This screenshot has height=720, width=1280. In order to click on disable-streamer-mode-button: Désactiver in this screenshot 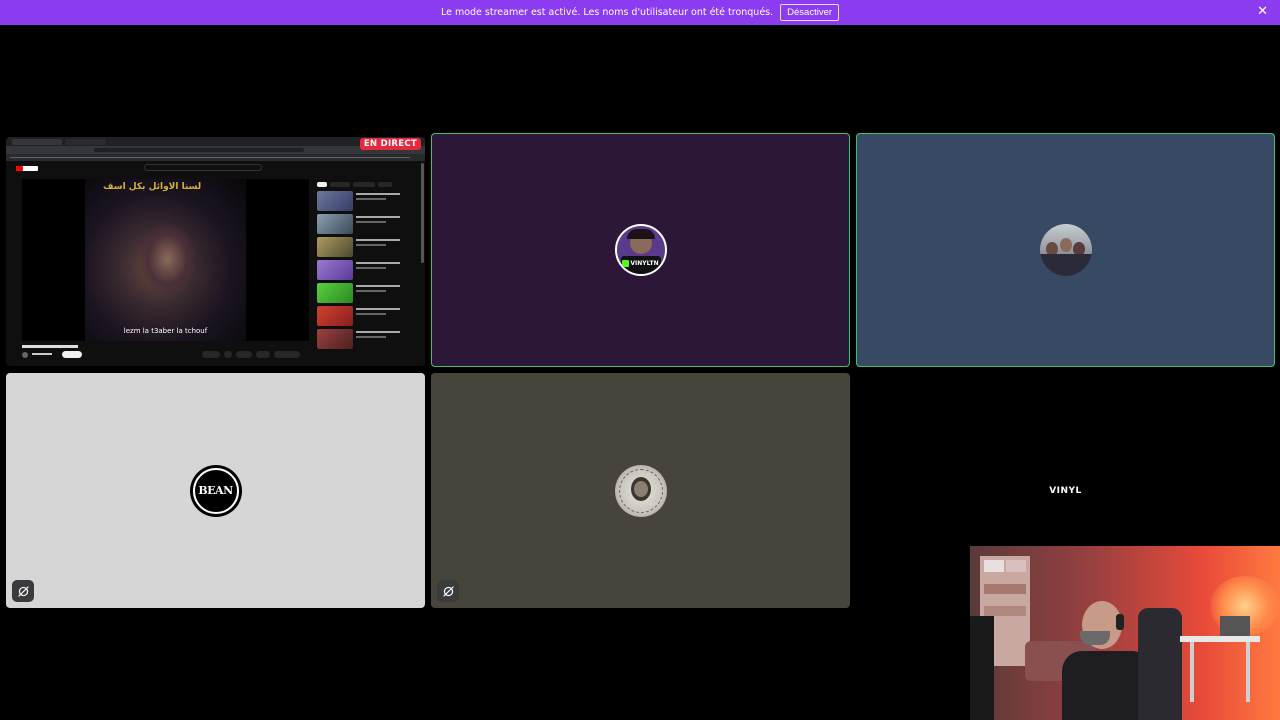, I will do `click(810, 12)`.